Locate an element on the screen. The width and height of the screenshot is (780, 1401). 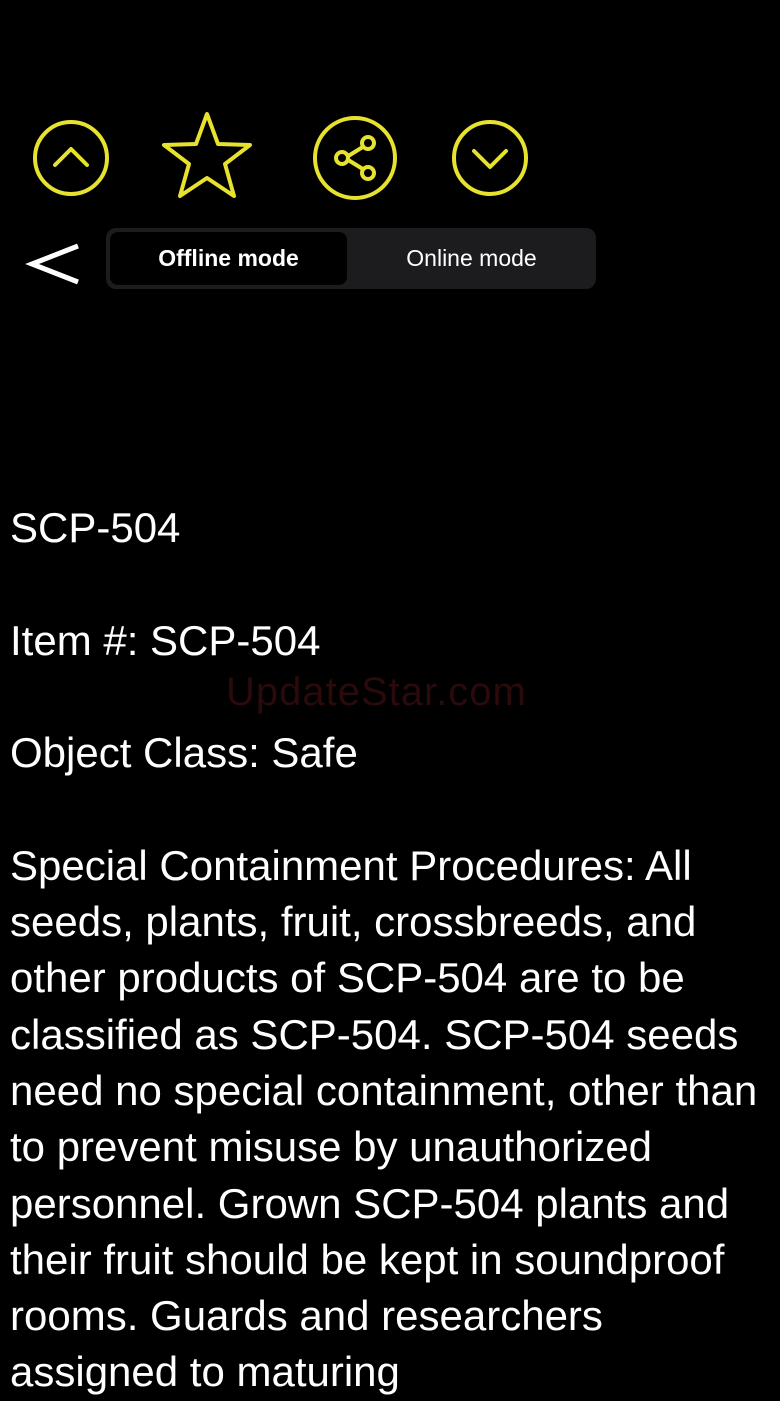
toolbar is located at coordinates (390, 159).